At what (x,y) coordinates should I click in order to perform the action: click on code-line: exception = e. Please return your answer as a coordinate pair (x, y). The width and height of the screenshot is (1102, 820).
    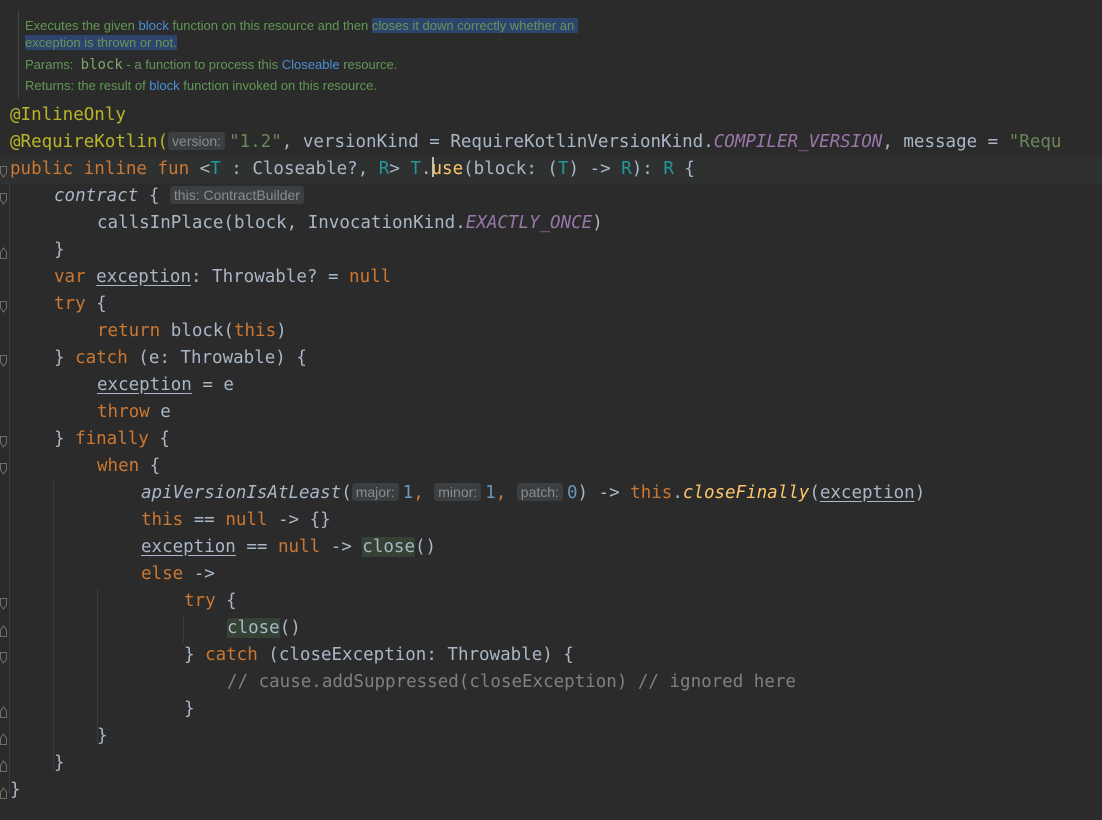
    Looking at the image, I should click on (165, 385).